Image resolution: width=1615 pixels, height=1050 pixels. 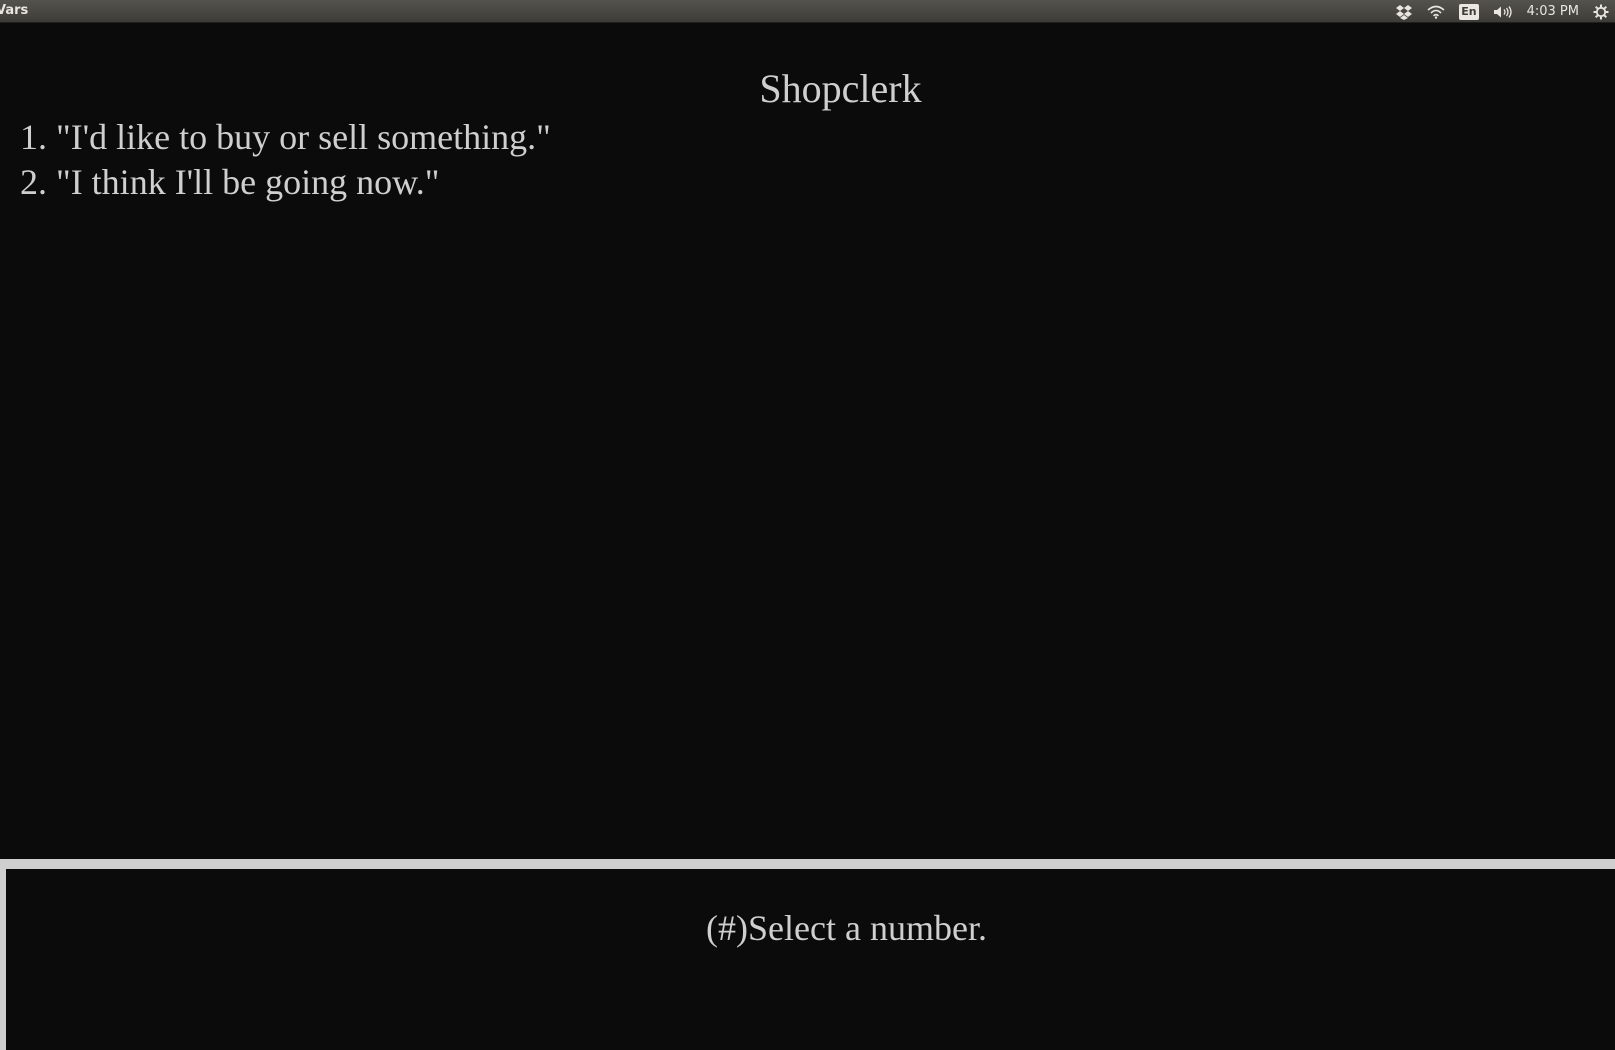 I want to click on panel-divider, so click(x=807, y=864).